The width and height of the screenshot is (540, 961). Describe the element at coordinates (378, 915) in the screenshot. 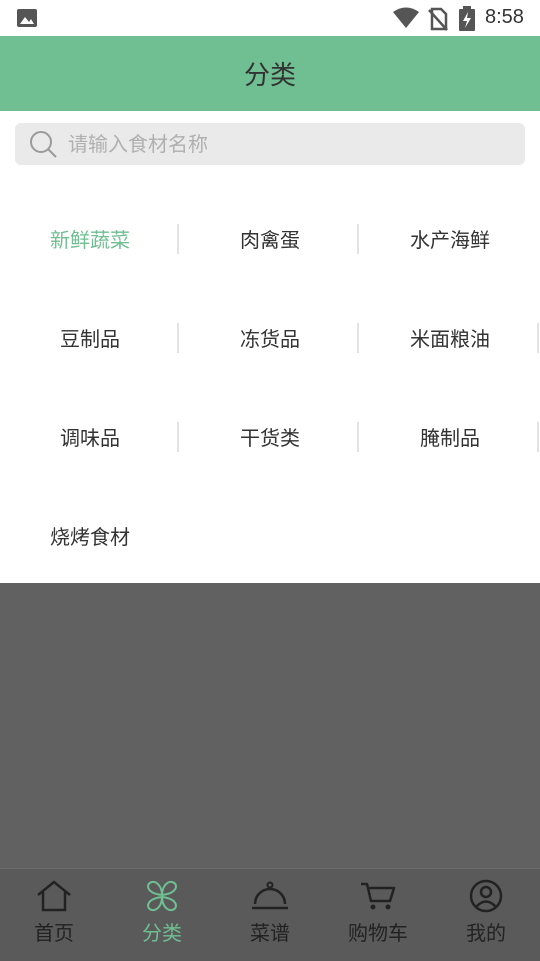

I see `tab-cart: 购物车` at that location.